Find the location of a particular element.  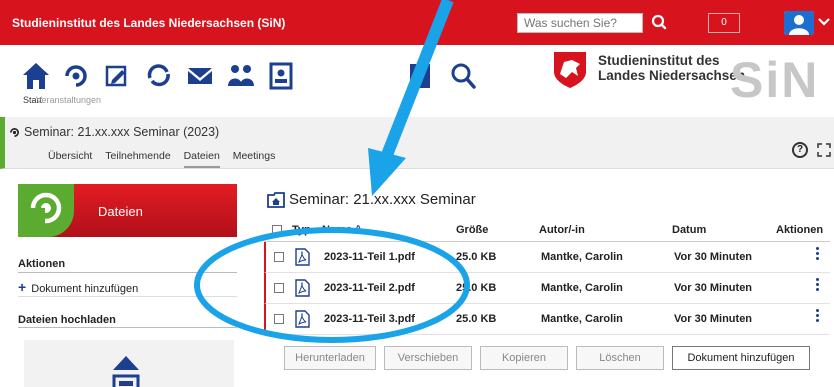

events-icon is located at coordinates (76, 76).